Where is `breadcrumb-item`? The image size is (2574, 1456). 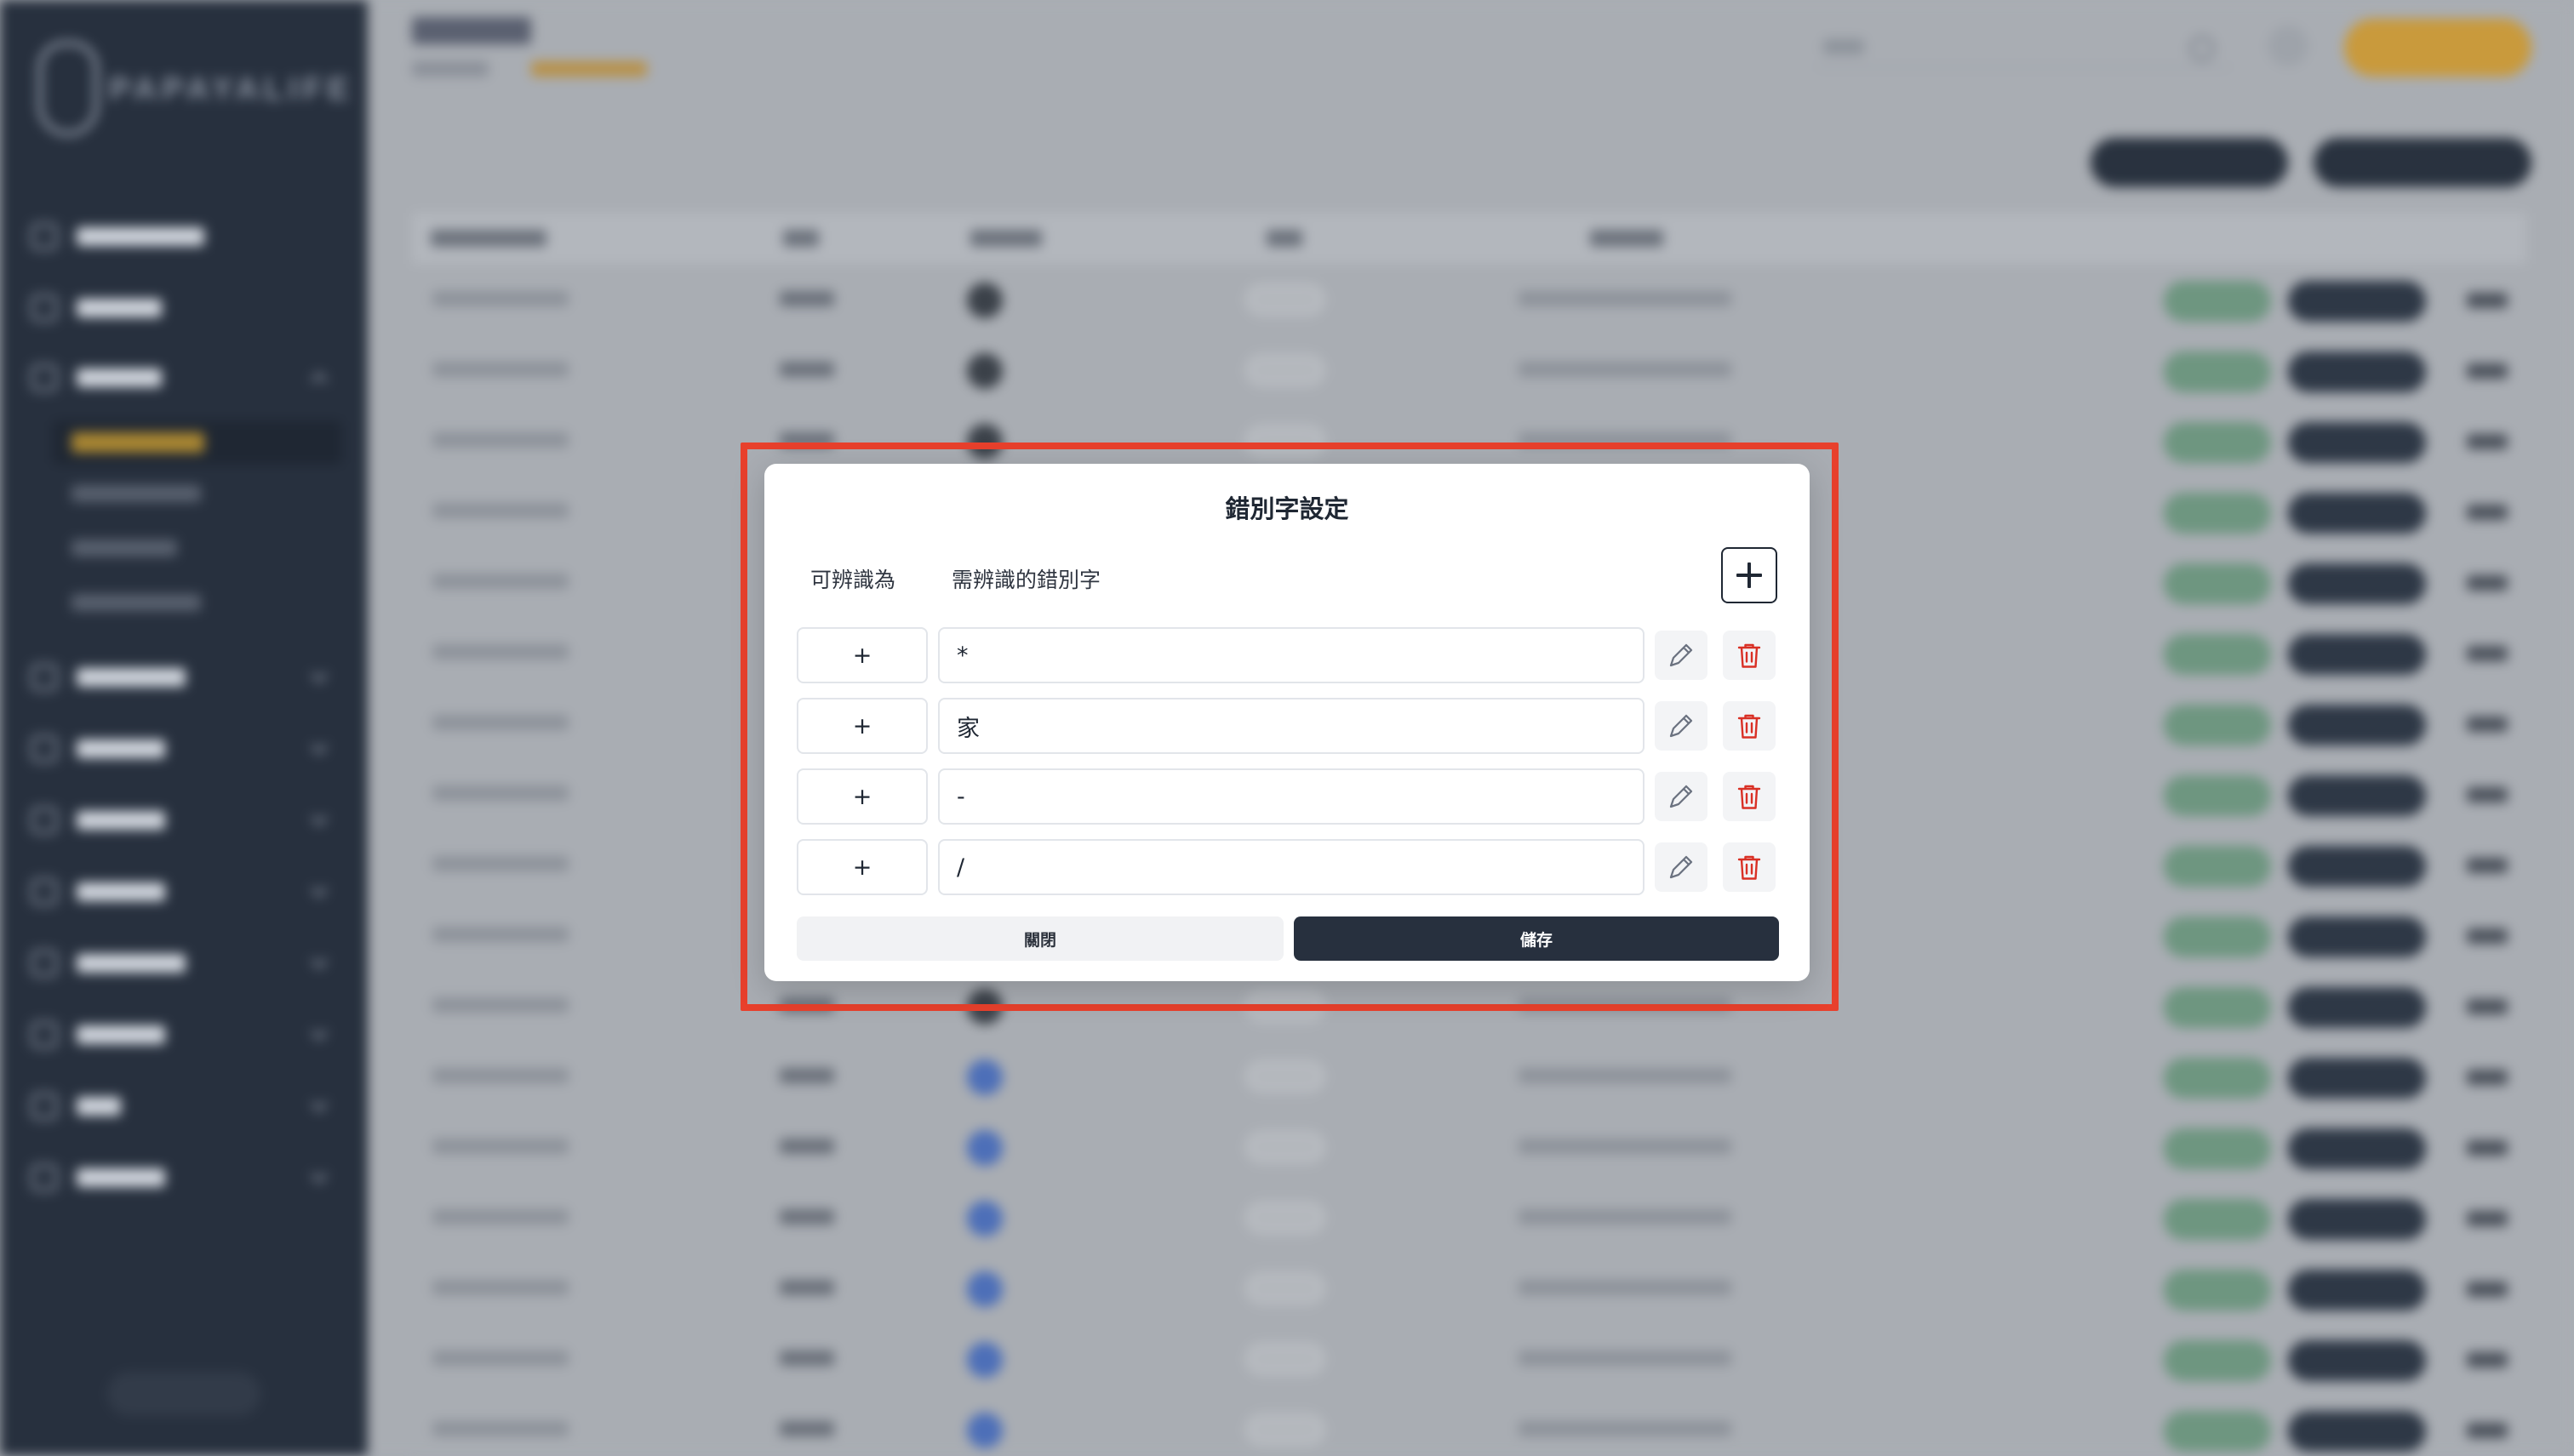 breadcrumb-item is located at coordinates (450, 69).